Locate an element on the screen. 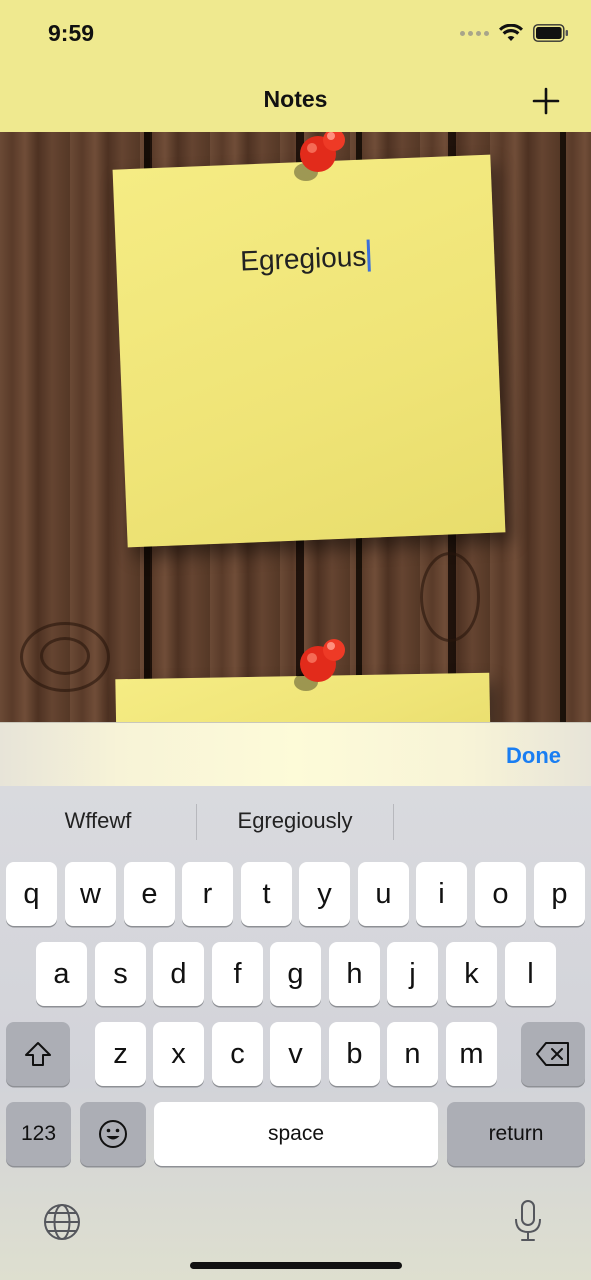 This screenshot has width=591, height=1280. add-note-button is located at coordinates (546, 101).